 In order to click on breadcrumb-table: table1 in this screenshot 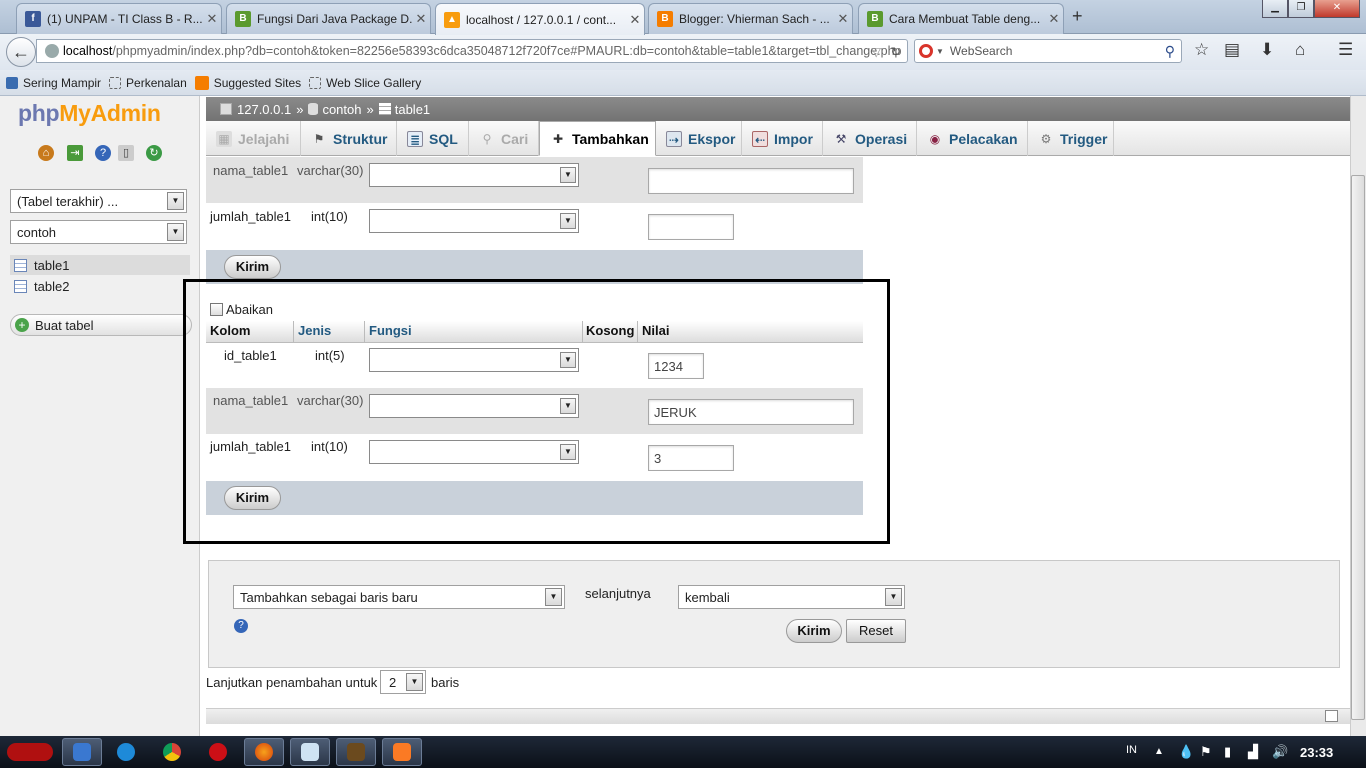, I will do `click(412, 109)`.